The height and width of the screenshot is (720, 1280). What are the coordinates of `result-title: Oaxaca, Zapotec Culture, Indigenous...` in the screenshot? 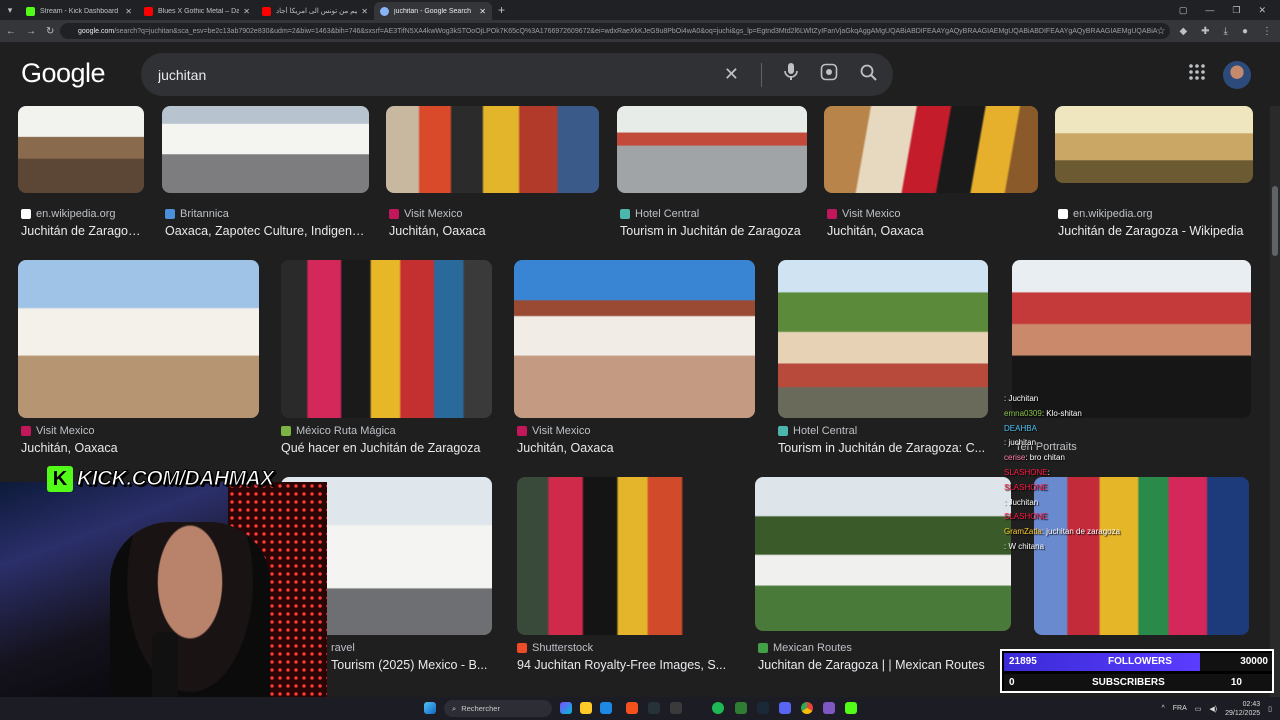 It's located at (265, 231).